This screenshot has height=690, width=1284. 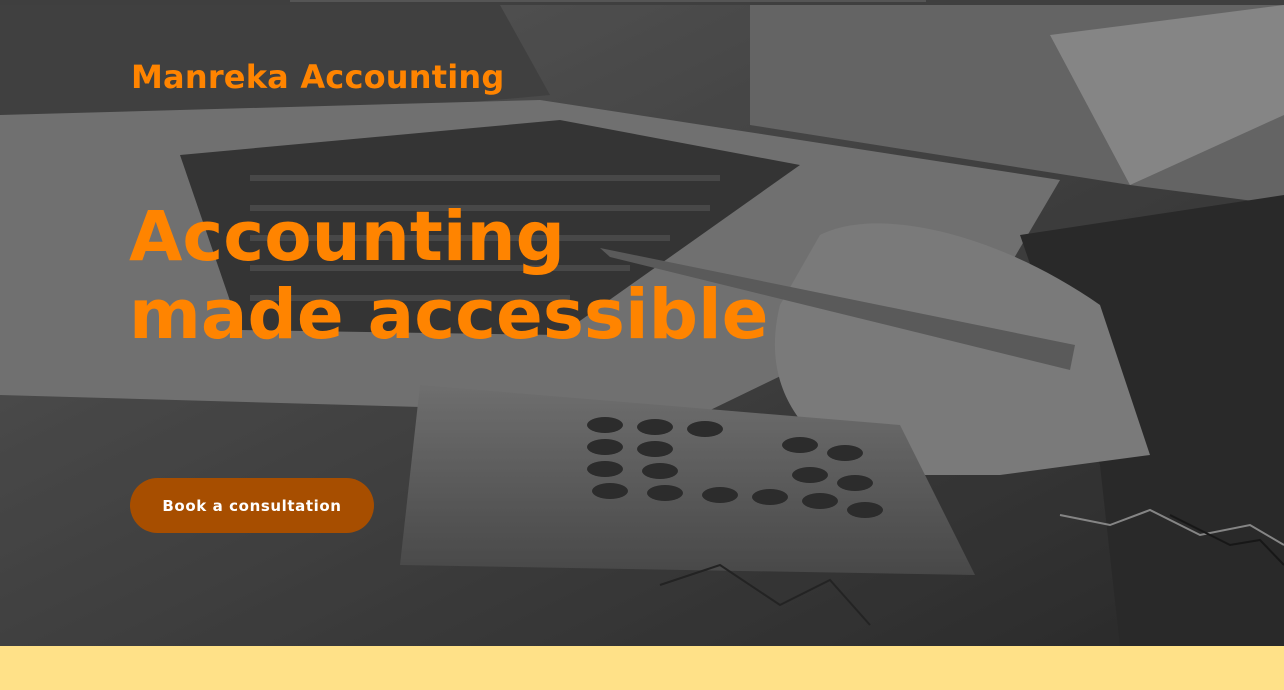 I want to click on hero-headline-line-2: made accessible, so click(x=449, y=315).